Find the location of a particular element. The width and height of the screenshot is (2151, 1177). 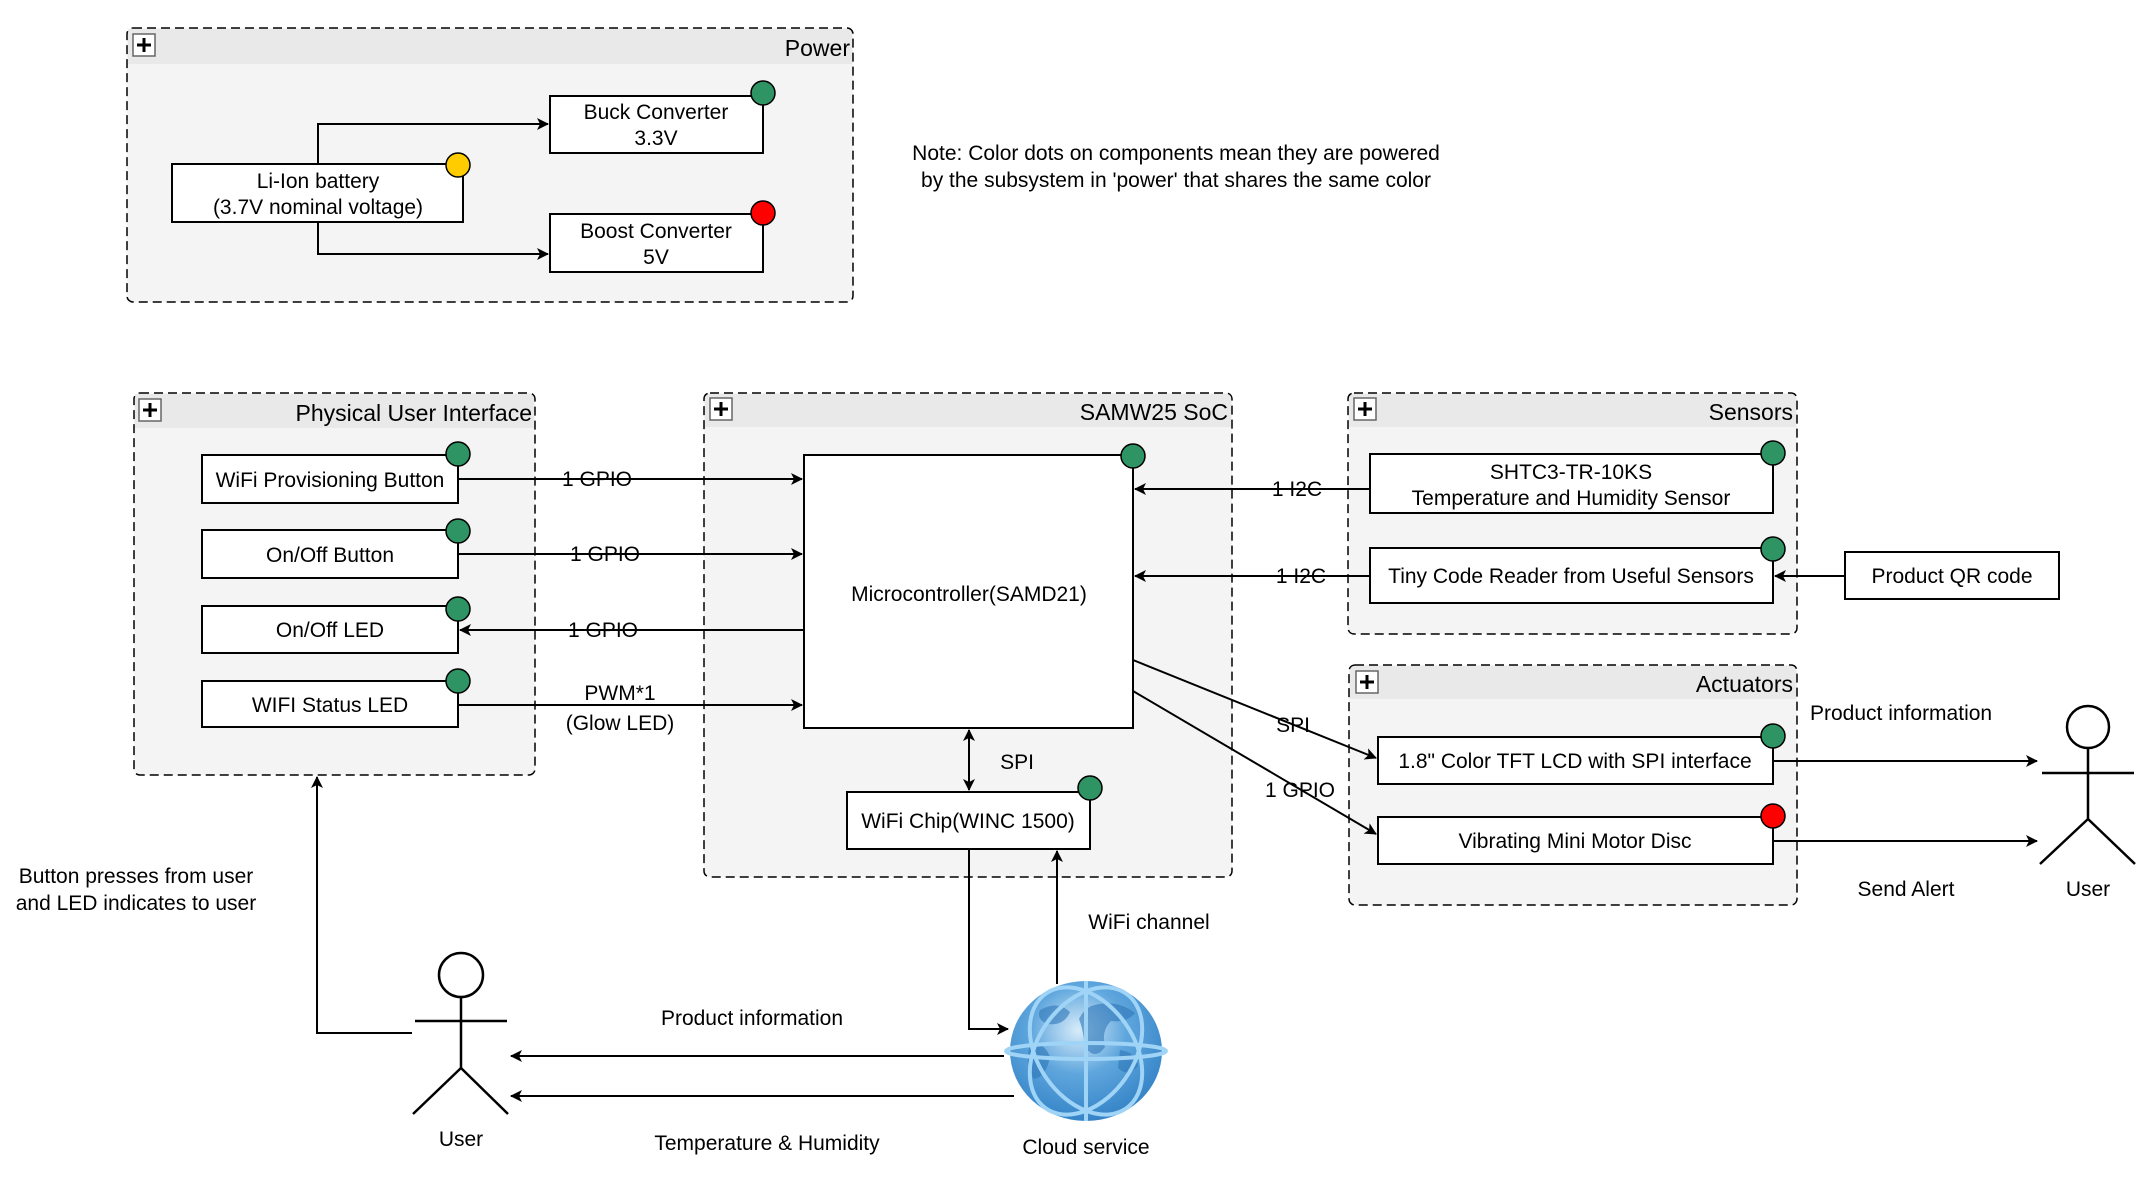

lcd-spi-label: SPI is located at coordinates (1293, 725).